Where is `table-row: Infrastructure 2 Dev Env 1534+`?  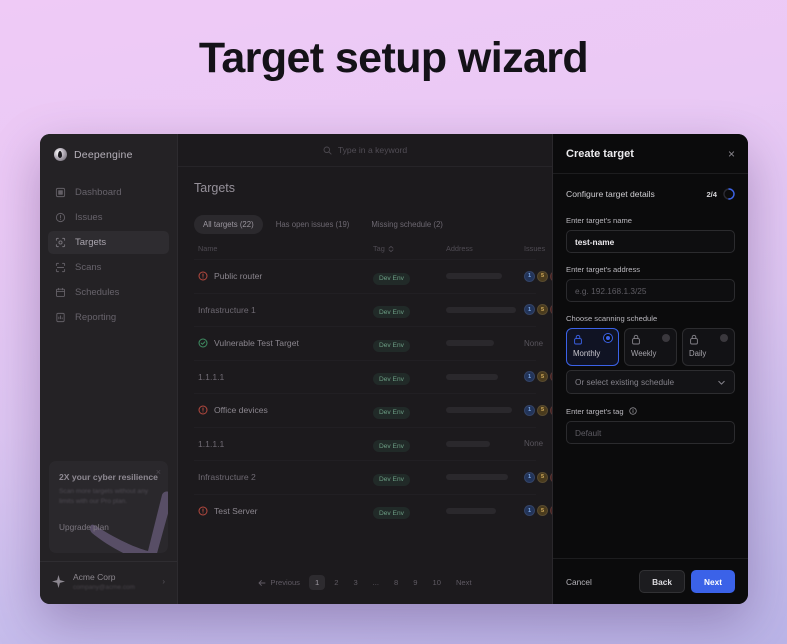
table-row: Infrastructure 2 Dev Env 1534+ is located at coordinates (373, 477).